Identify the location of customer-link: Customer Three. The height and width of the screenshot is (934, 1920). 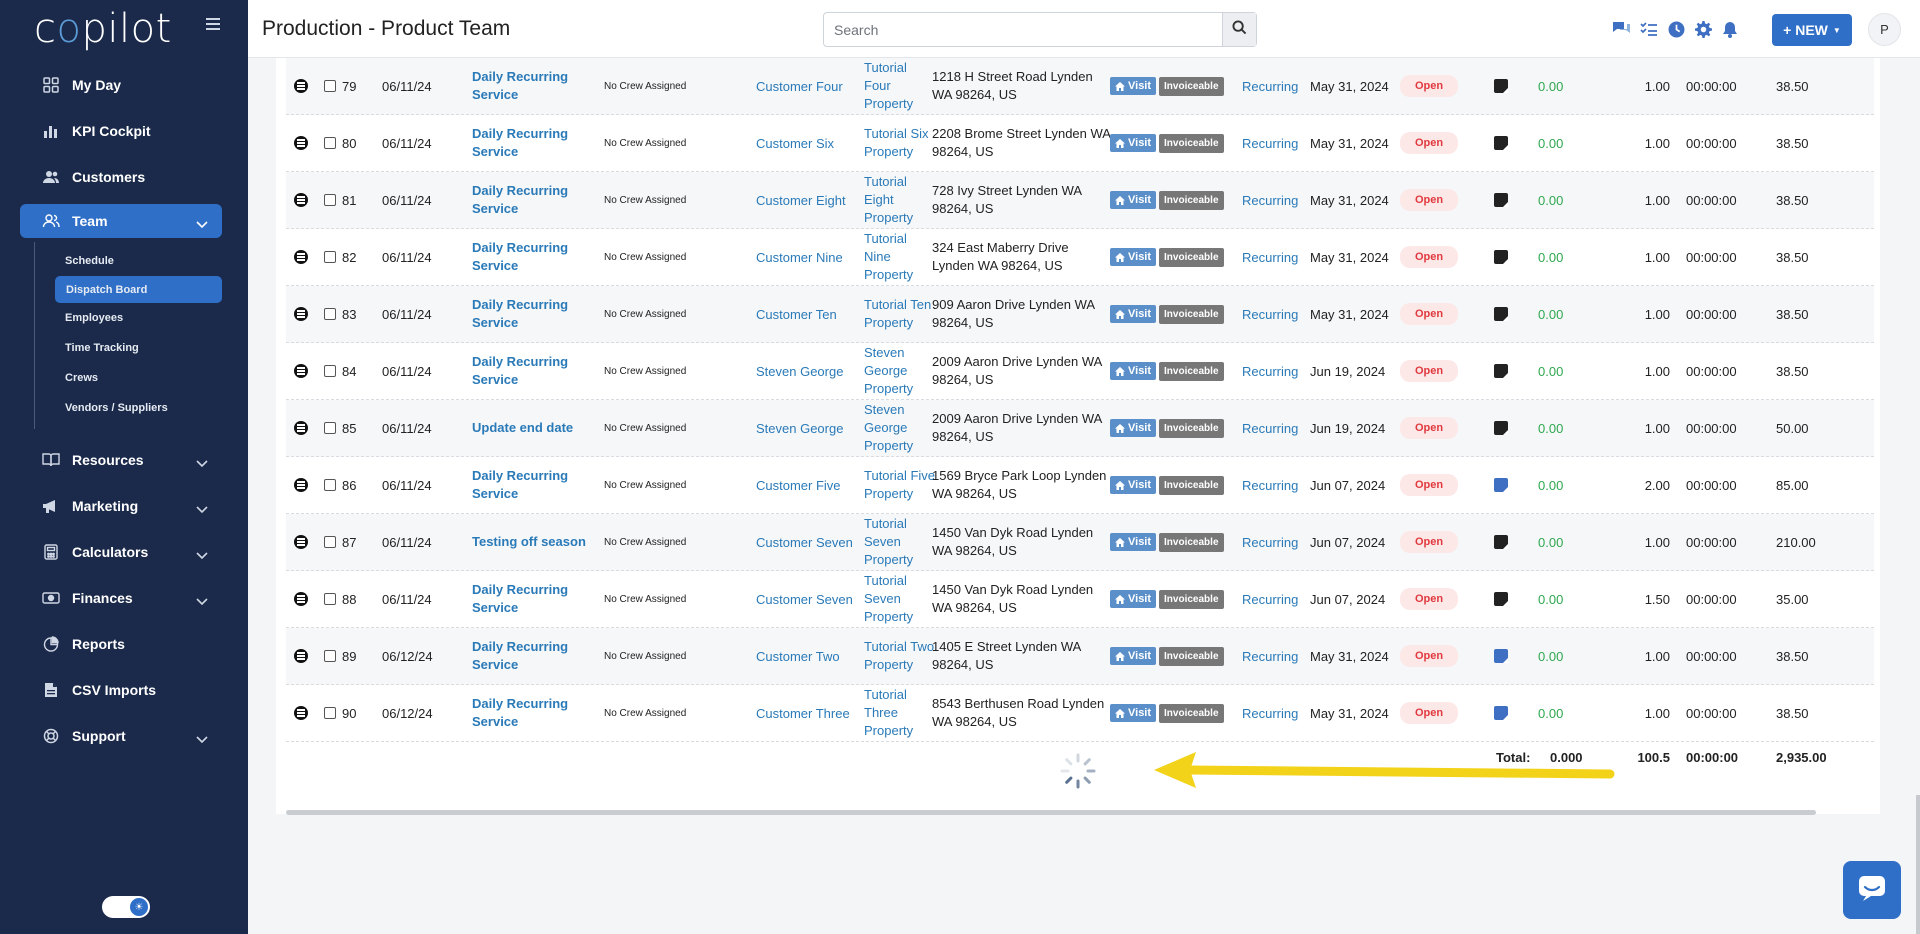
(811, 713).